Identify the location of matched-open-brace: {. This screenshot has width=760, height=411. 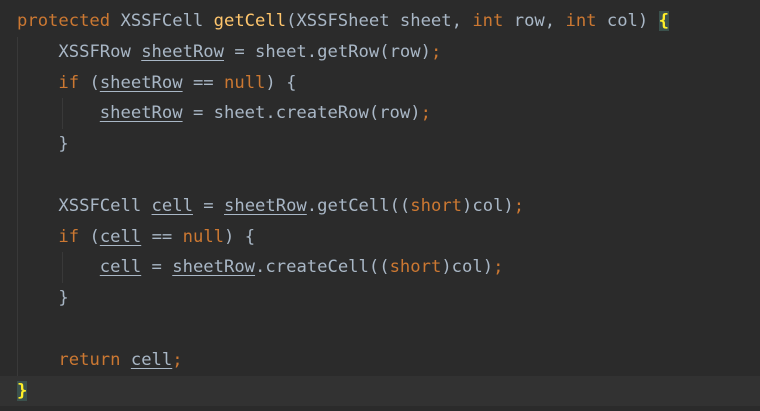
(663, 21).